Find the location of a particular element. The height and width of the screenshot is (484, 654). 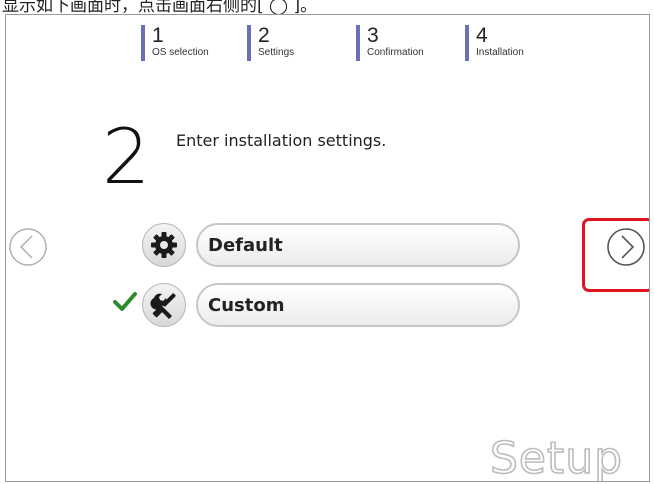

wrench-screwdriver-icon is located at coordinates (163, 306).